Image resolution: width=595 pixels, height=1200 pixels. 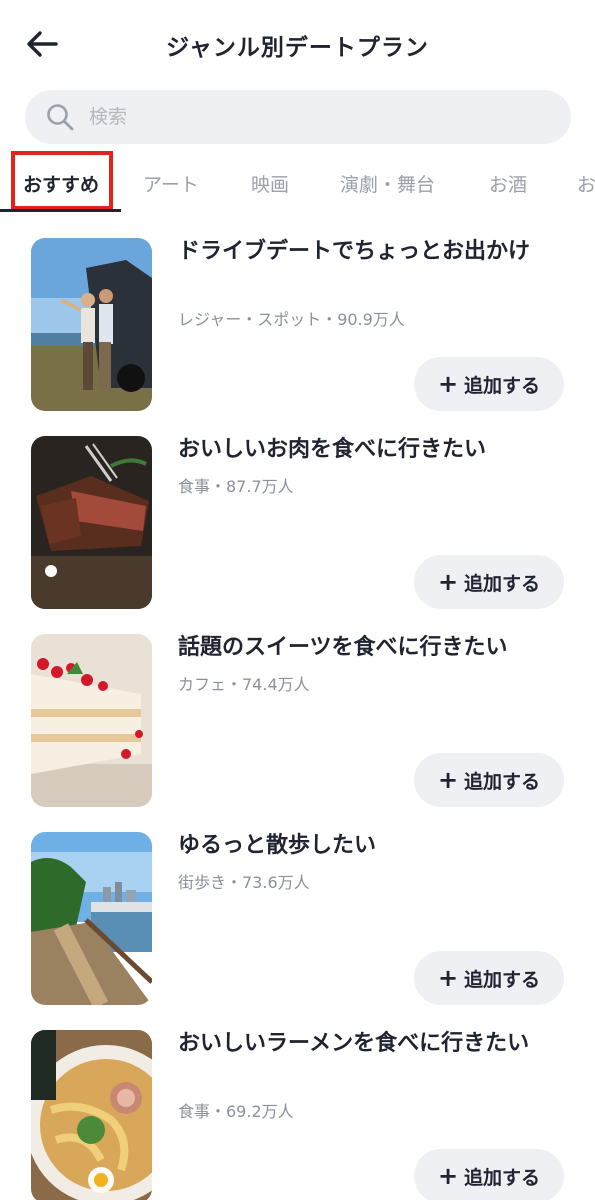 What do you see at coordinates (387, 183) in the screenshot?
I see `tab-theater: 演劇・舞台` at bounding box center [387, 183].